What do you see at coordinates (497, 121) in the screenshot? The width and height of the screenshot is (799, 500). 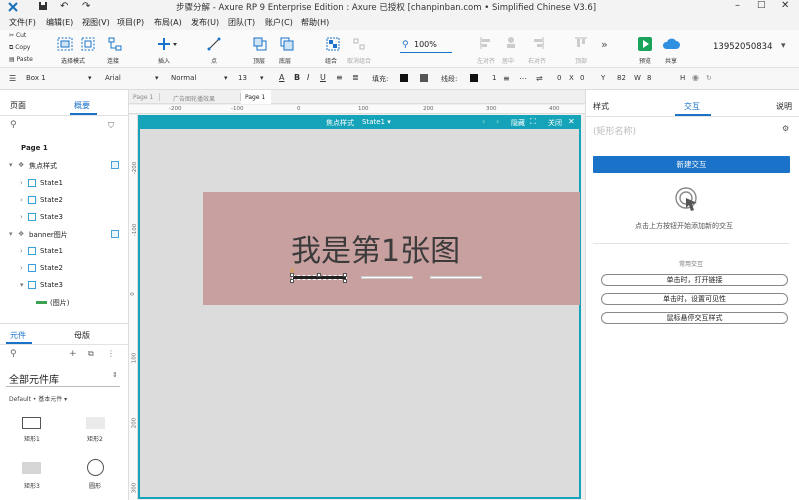 I see `next-state-icon: ›` at bounding box center [497, 121].